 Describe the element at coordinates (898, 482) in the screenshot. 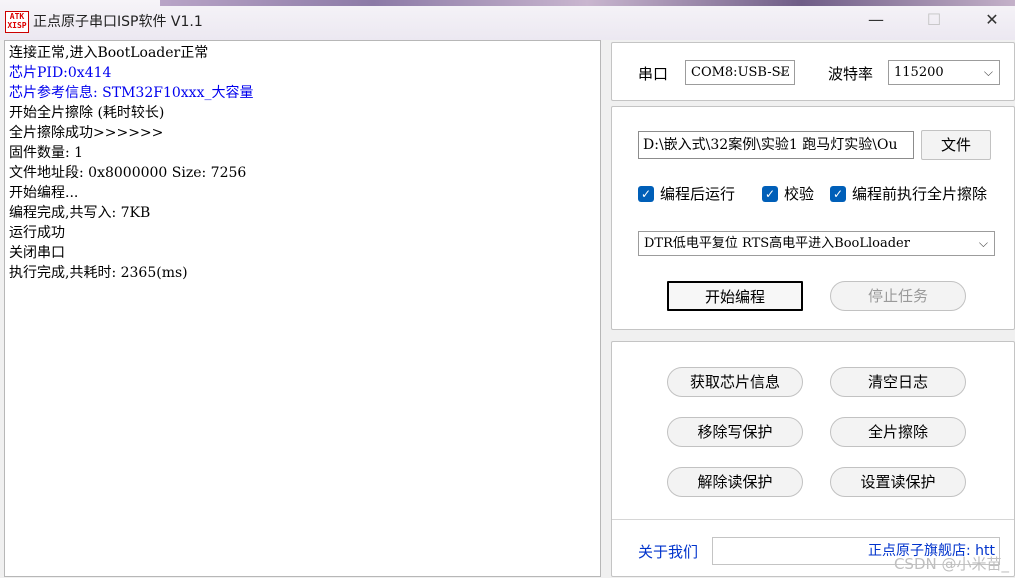

I see `set-read-protect-button: 设置读保护` at that location.